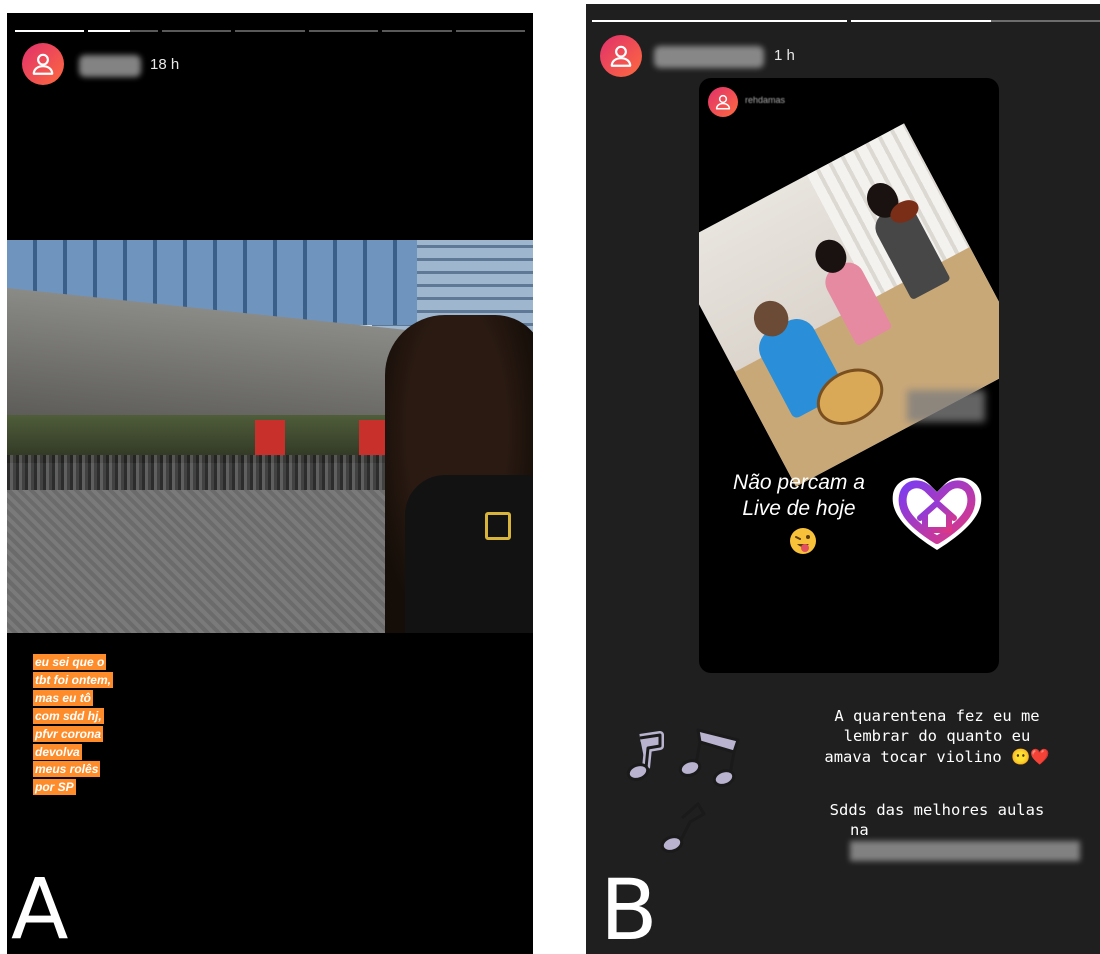 The width and height of the screenshot is (1100, 954). Describe the element at coordinates (799, 482) in the screenshot. I see `shared-text-line: Não percam a` at that location.